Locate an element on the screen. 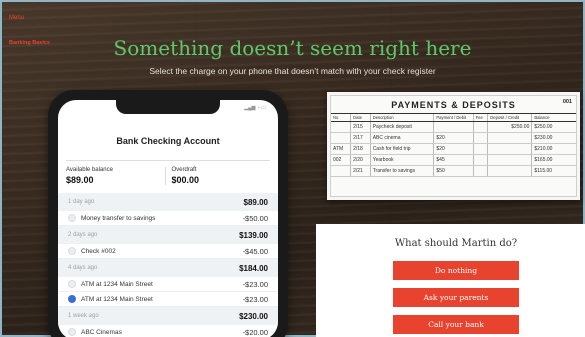 The image size is (585, 337). column-header: Payment / Debit is located at coordinates (453, 117).